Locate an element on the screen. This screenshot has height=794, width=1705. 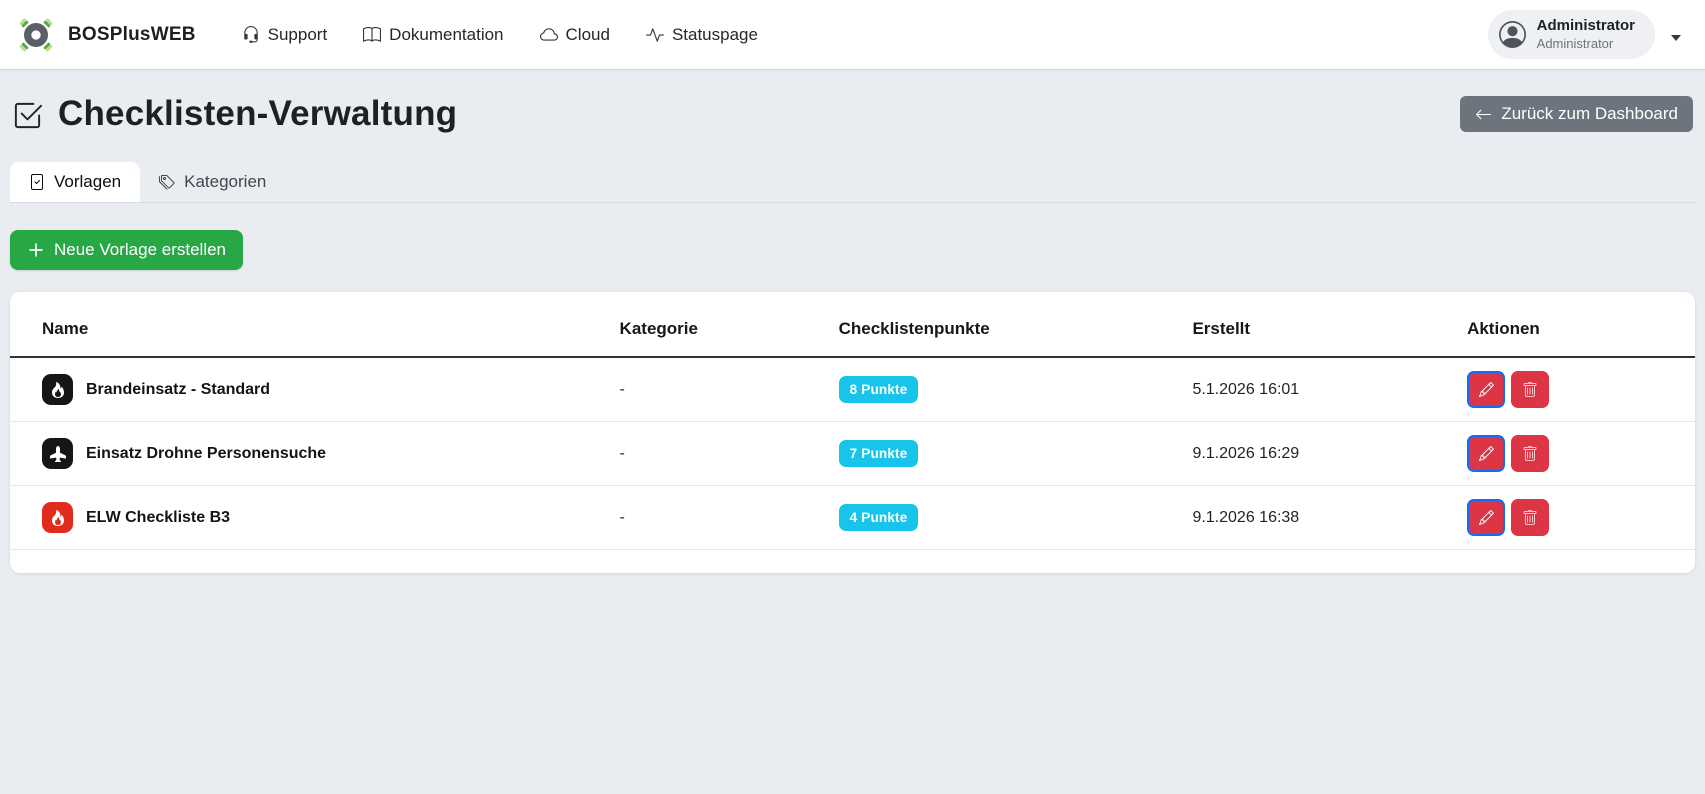
nav-item-label: Support is located at coordinates (297, 34).